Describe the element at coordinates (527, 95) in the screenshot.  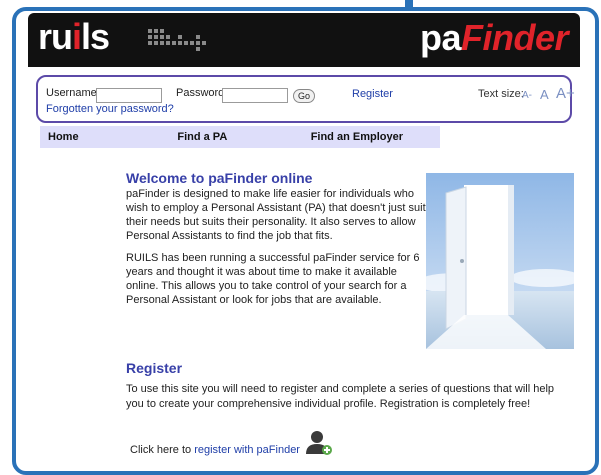
I see `text-size-small-button: A-` at that location.